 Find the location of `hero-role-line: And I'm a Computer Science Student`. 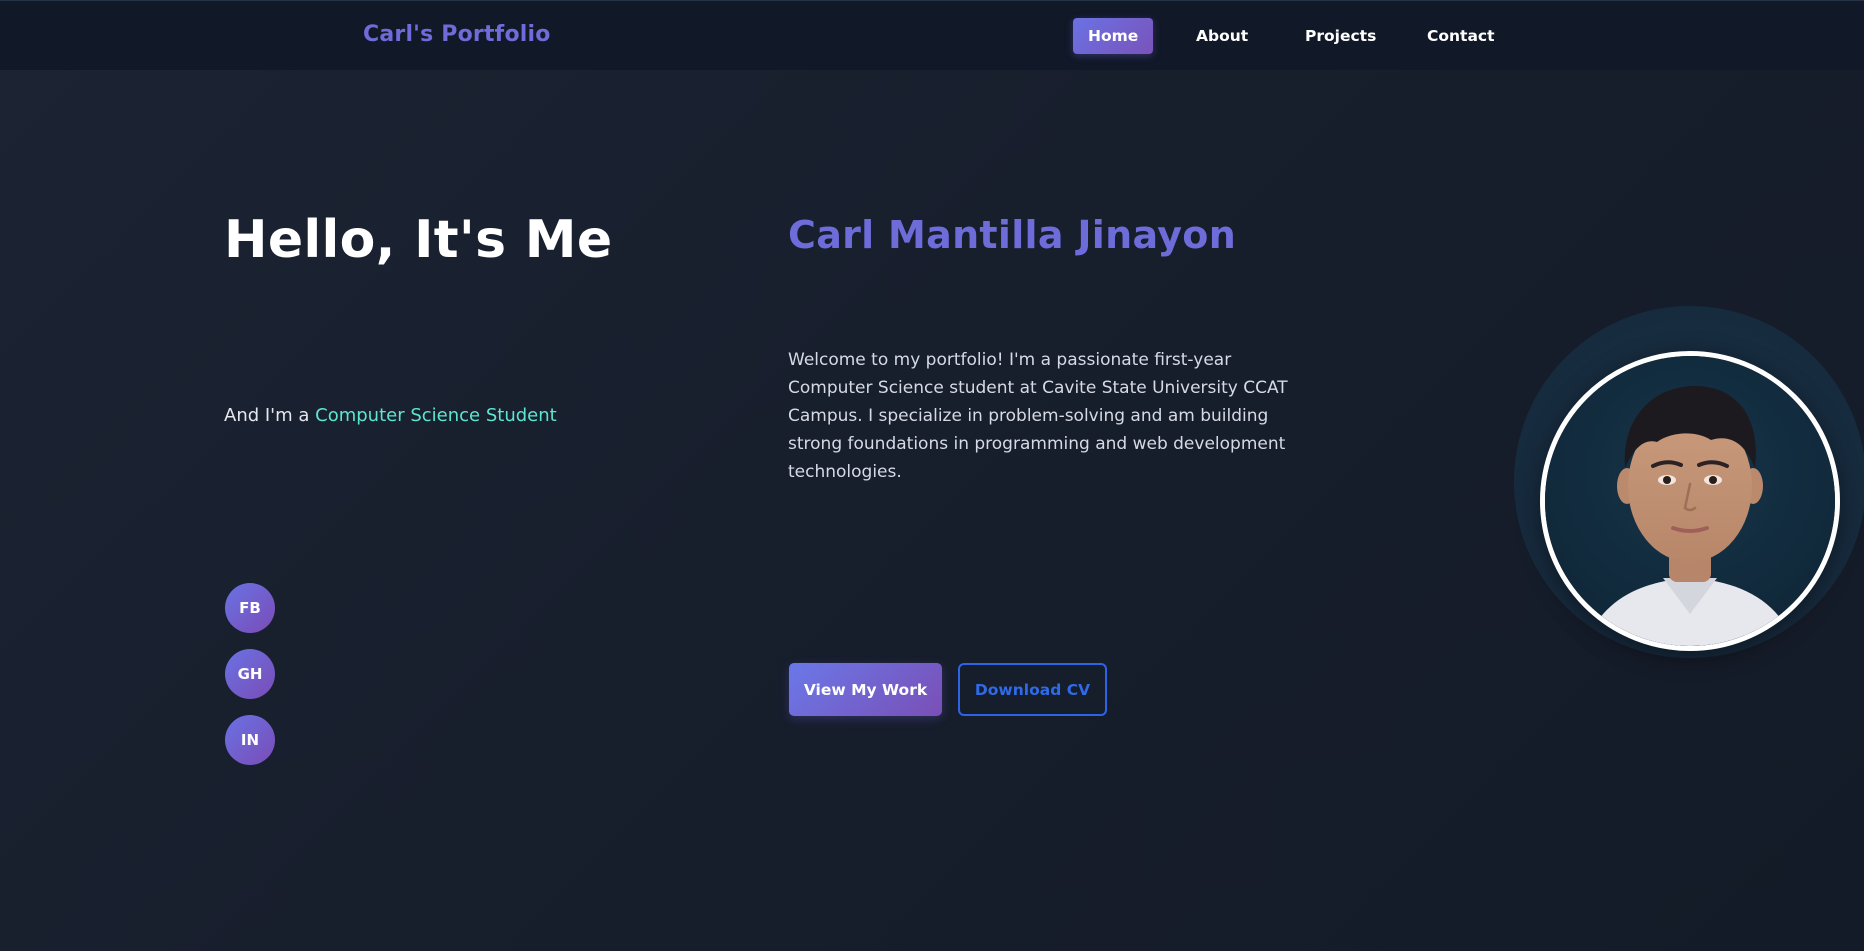

hero-role-line: And I'm a Computer Science Student is located at coordinates (390, 415).